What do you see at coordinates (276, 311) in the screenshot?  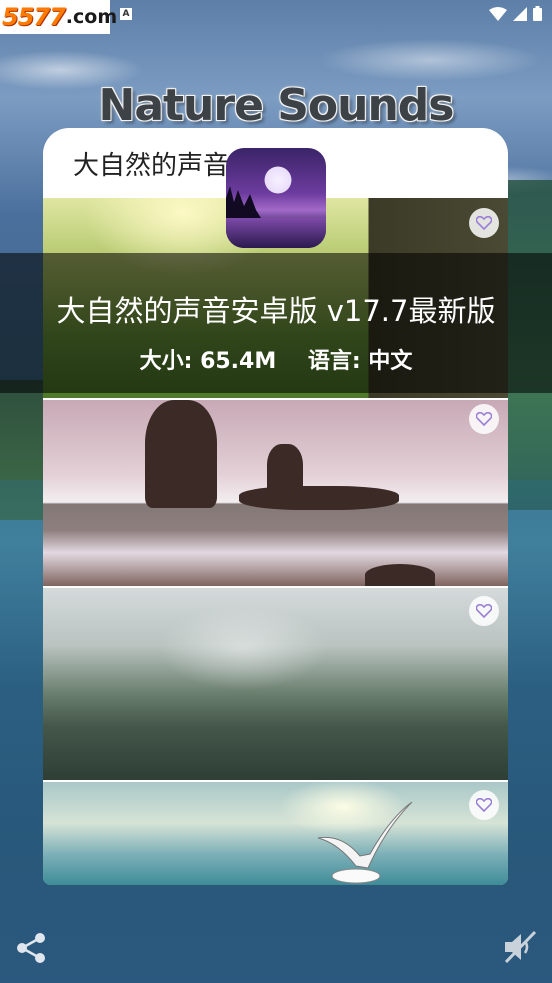 I see `banner-title: 大自然的声音安卓版 v17.7最新版` at bounding box center [276, 311].